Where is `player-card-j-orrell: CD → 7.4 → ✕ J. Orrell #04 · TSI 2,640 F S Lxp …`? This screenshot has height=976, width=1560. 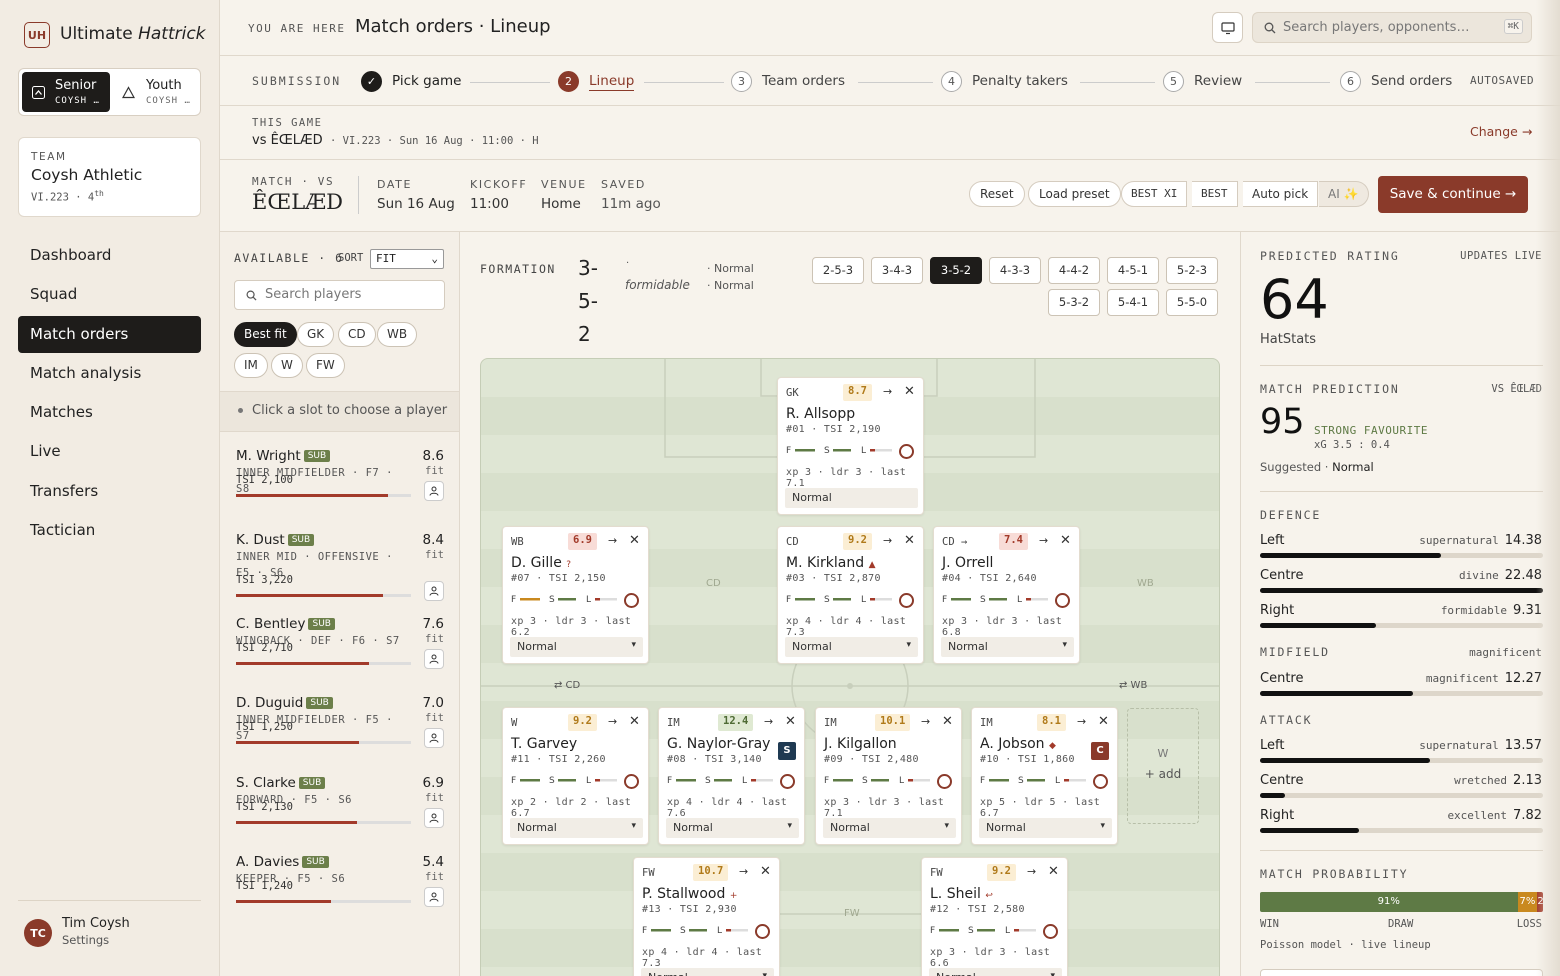
player-card-j-orrell: CD → 7.4 → ✕ J. Orrell #04 · TSI 2,640 F S Lxp … is located at coordinates (1006, 595).